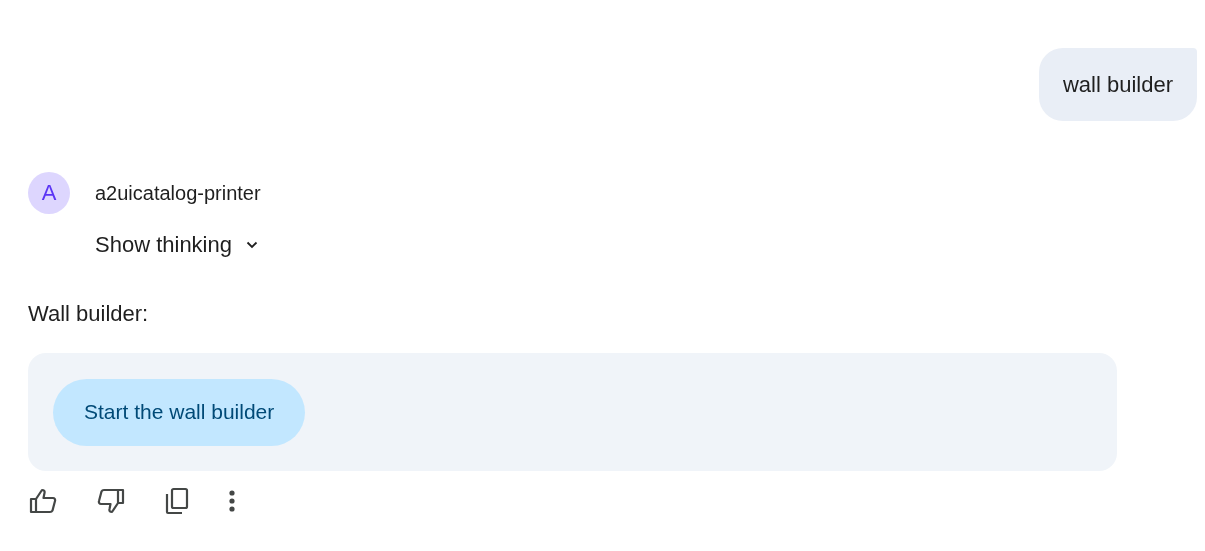 This screenshot has height=551, width=1205. Describe the element at coordinates (49, 193) in the screenshot. I see `avatar: A` at that location.